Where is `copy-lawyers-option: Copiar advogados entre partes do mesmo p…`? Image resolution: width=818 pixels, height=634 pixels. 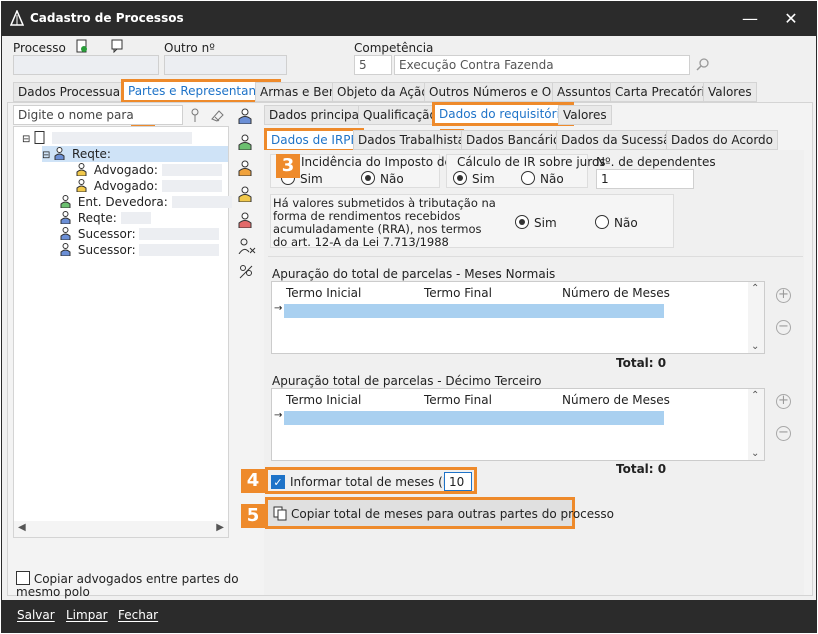
copy-lawyers-option: Copiar advogados entre partes do mesmo p… is located at coordinates (136, 585).